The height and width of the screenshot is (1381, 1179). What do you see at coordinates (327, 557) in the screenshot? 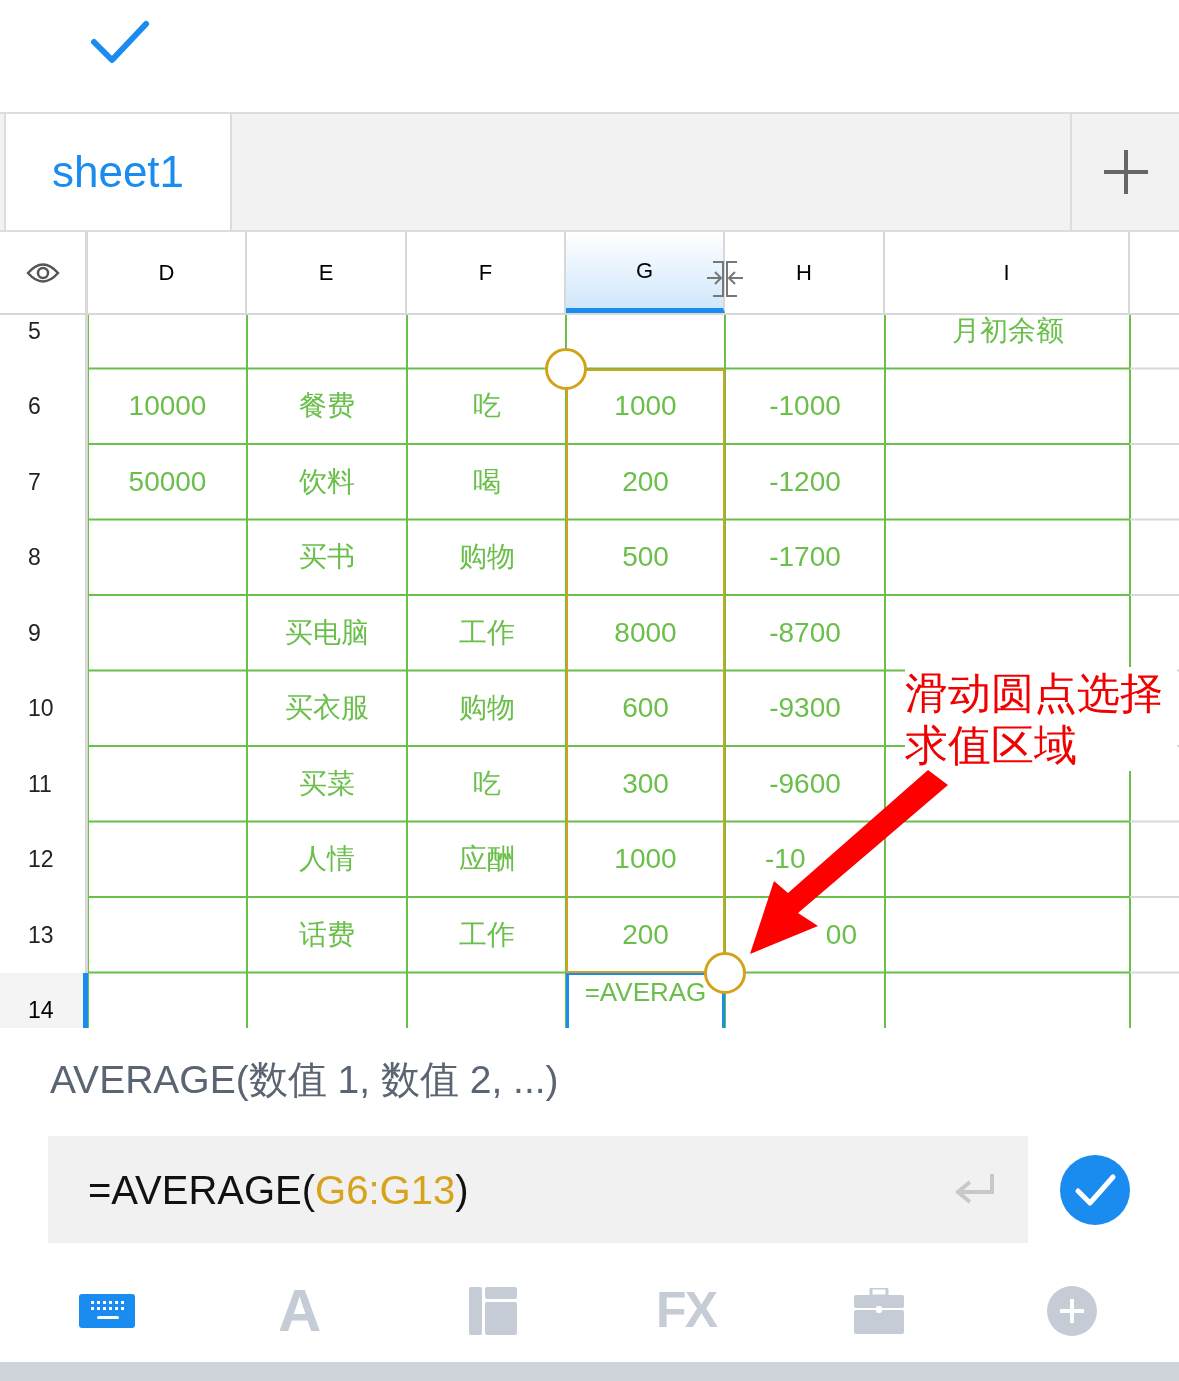
I see `table-cell: 买书` at bounding box center [327, 557].